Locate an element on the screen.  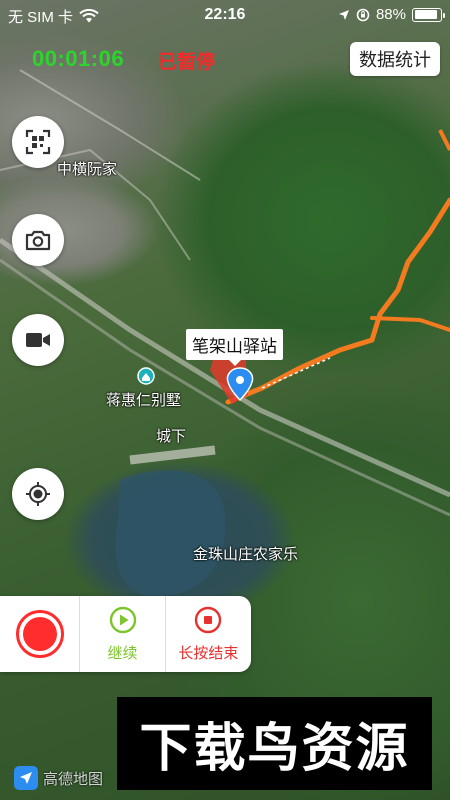
status-bar: 无 SIM 卡 22:16 88% is located at coordinates (225, 15).